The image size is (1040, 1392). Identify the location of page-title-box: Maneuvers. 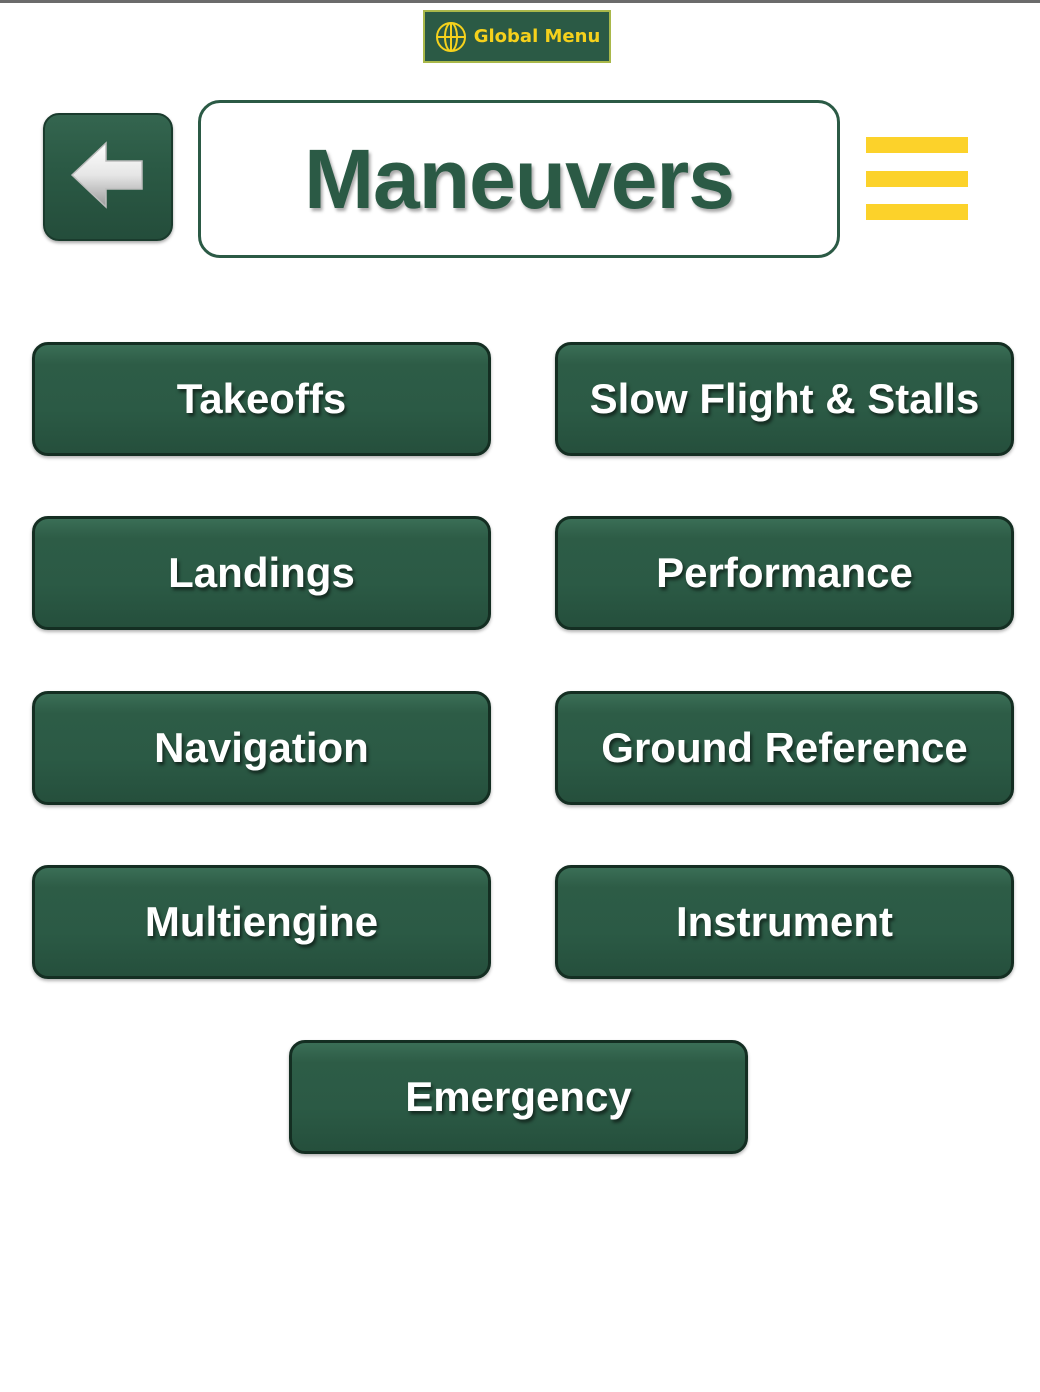
(519, 179).